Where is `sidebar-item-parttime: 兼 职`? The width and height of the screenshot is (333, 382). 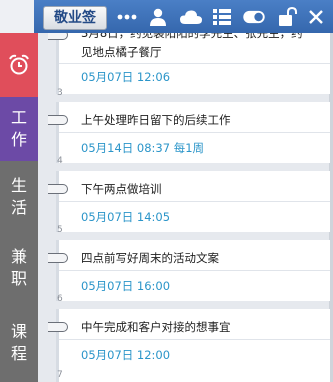
sidebar-item-parttime: 兼 职 is located at coordinates (19, 267).